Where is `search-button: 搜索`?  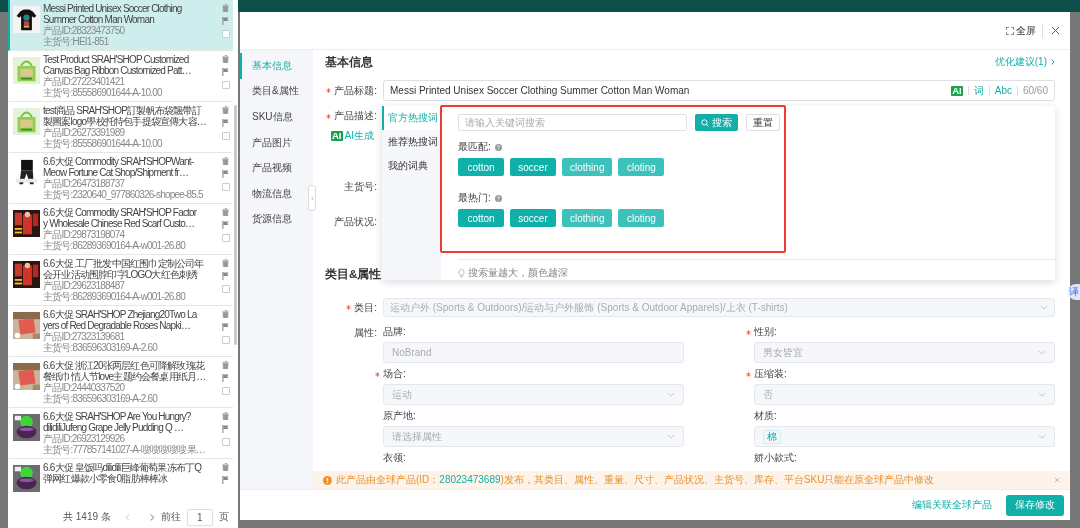 search-button: 搜索 is located at coordinates (716, 122).